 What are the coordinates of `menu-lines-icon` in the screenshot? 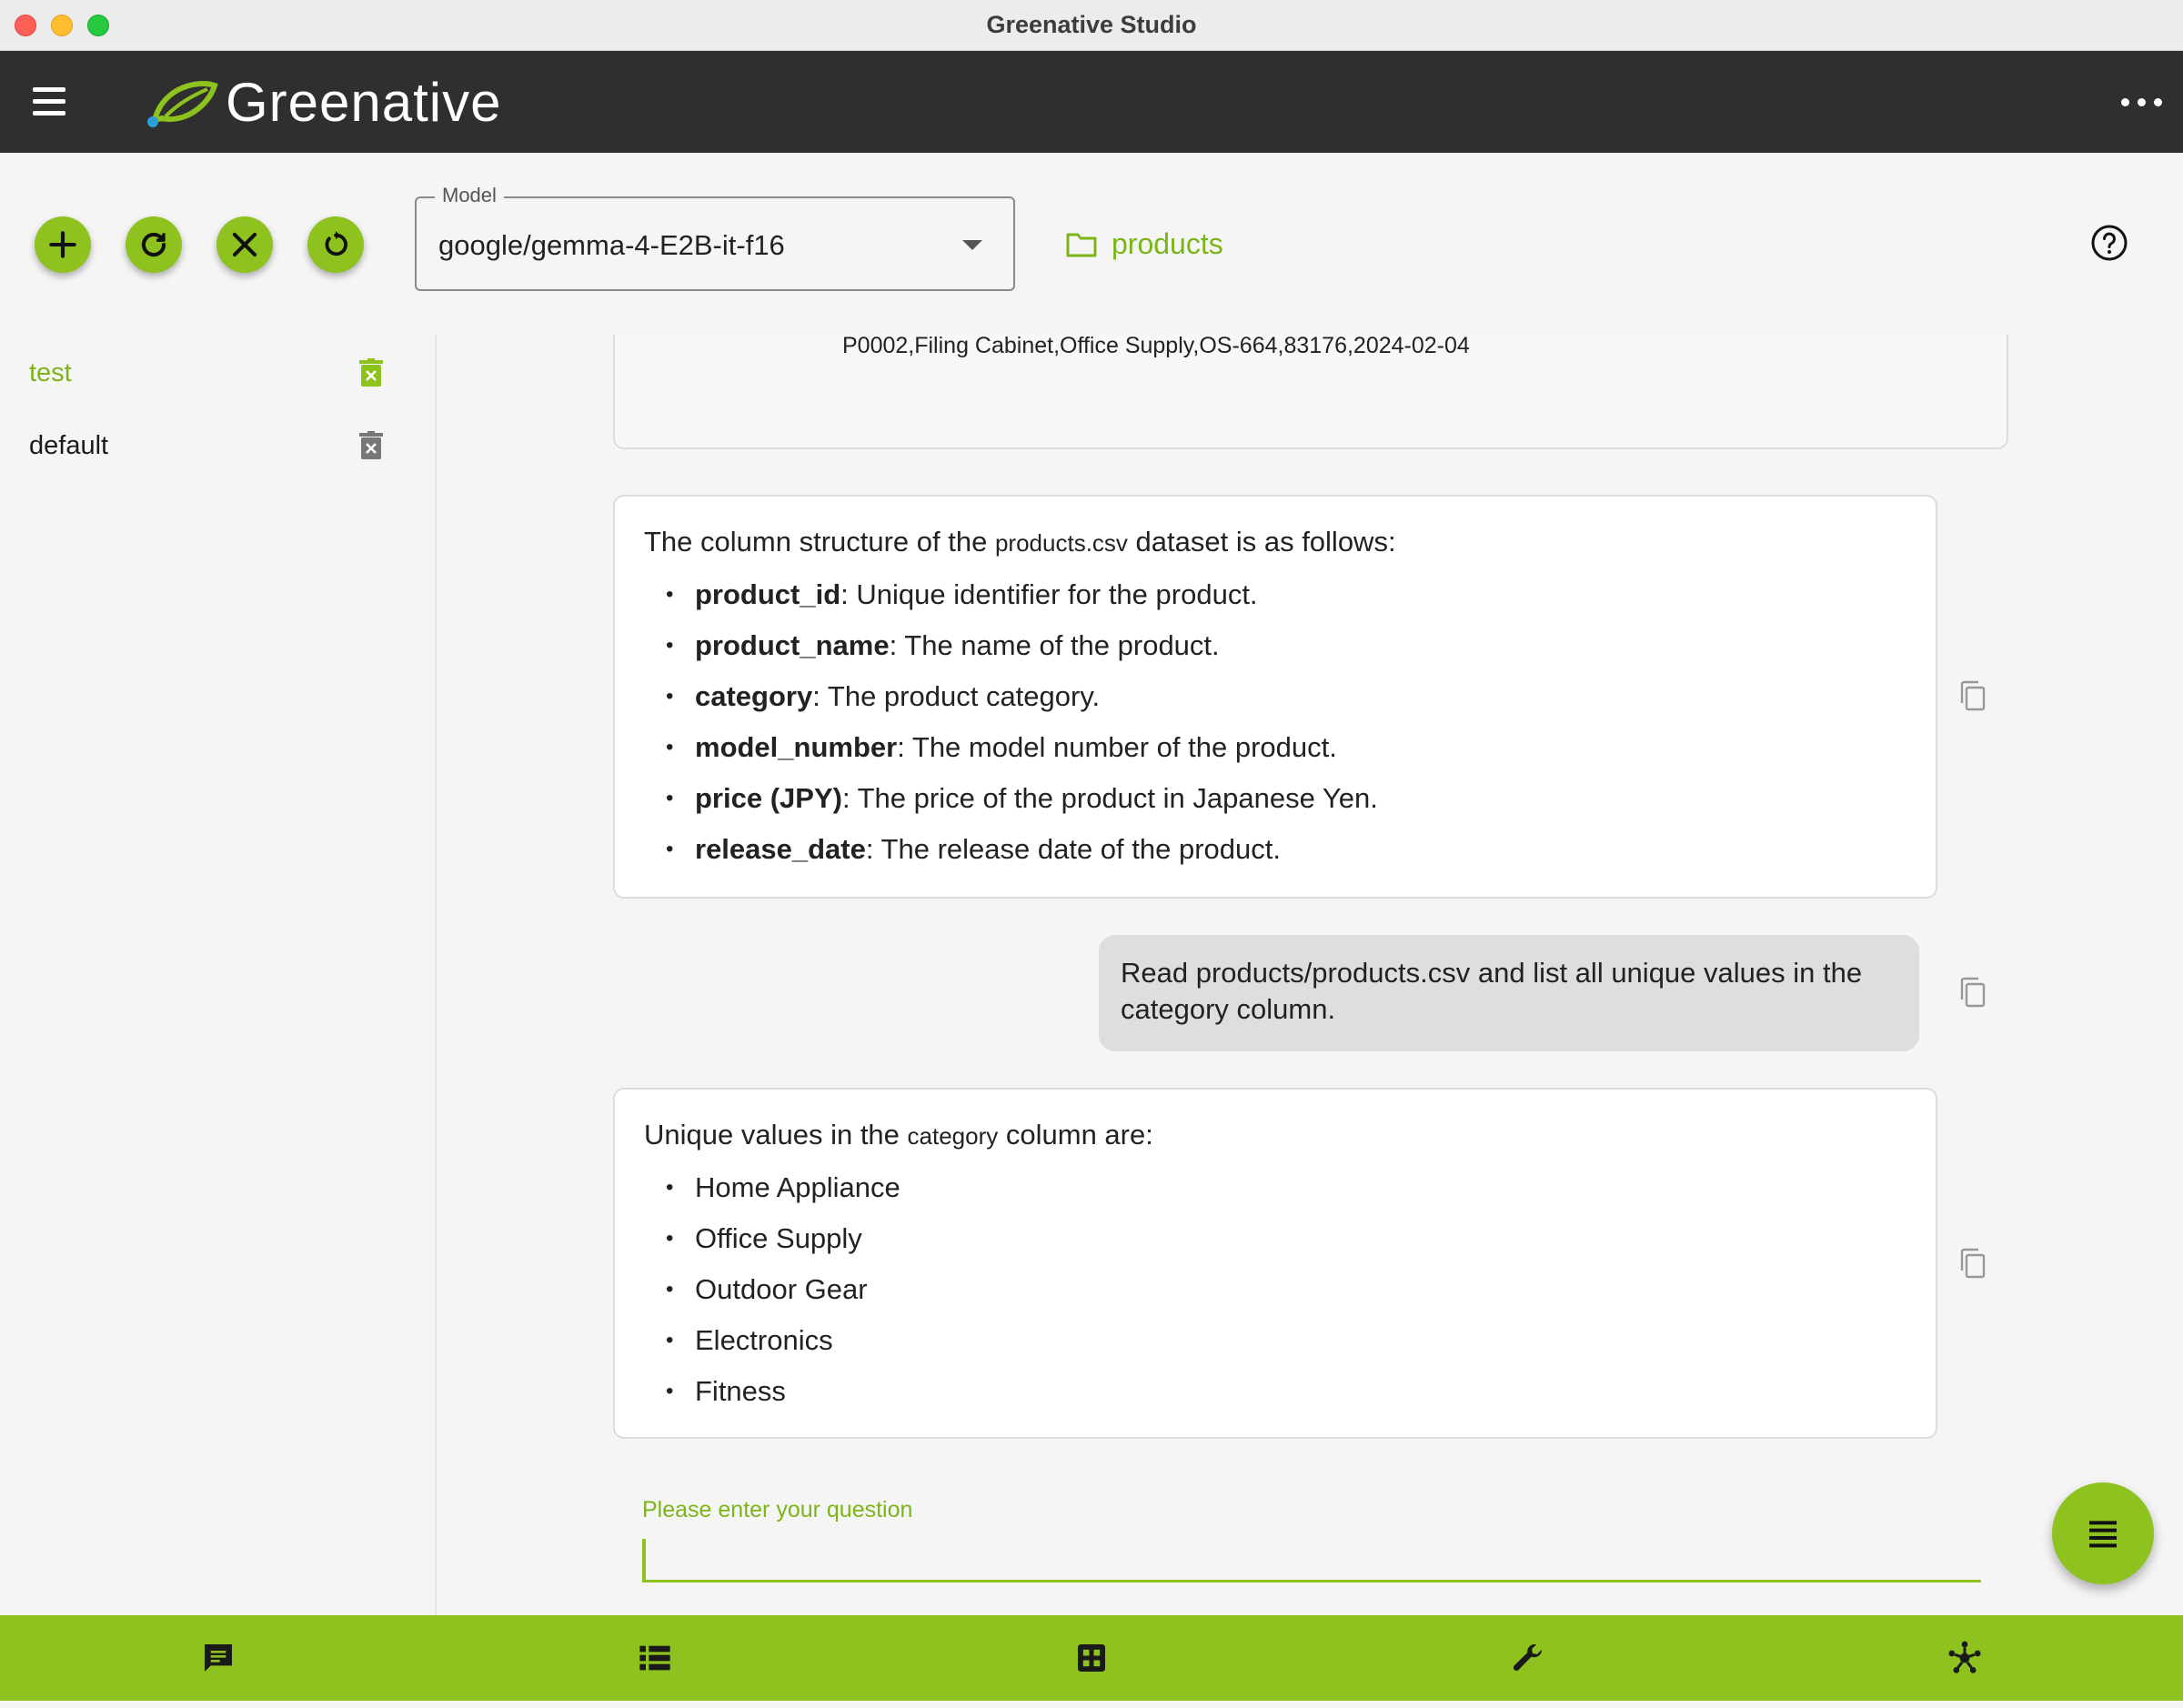 It's located at (2103, 1534).